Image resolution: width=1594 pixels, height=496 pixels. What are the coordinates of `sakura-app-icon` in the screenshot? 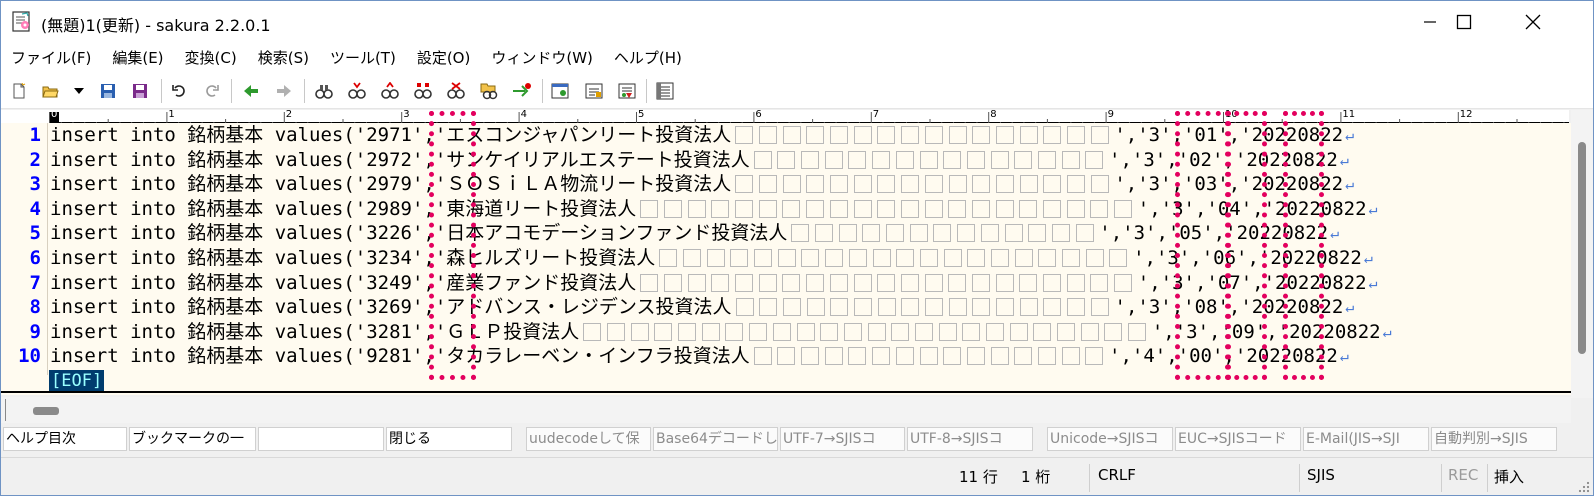 It's located at (22, 21).